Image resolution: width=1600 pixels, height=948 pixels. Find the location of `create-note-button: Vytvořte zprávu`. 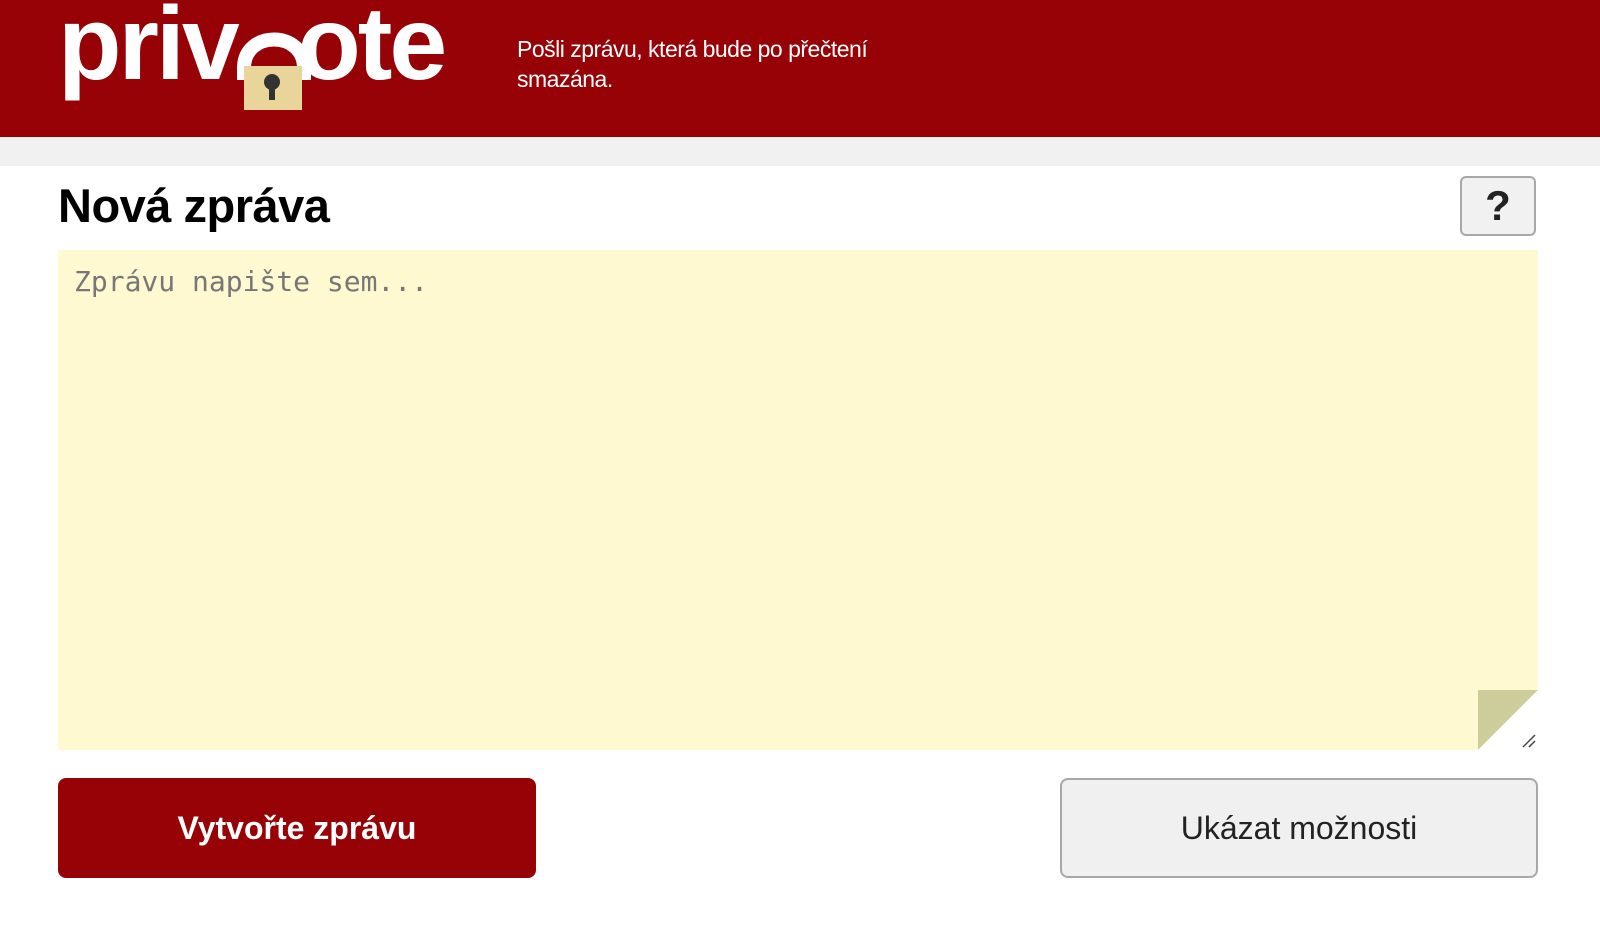

create-note-button: Vytvořte zprávu is located at coordinates (297, 828).